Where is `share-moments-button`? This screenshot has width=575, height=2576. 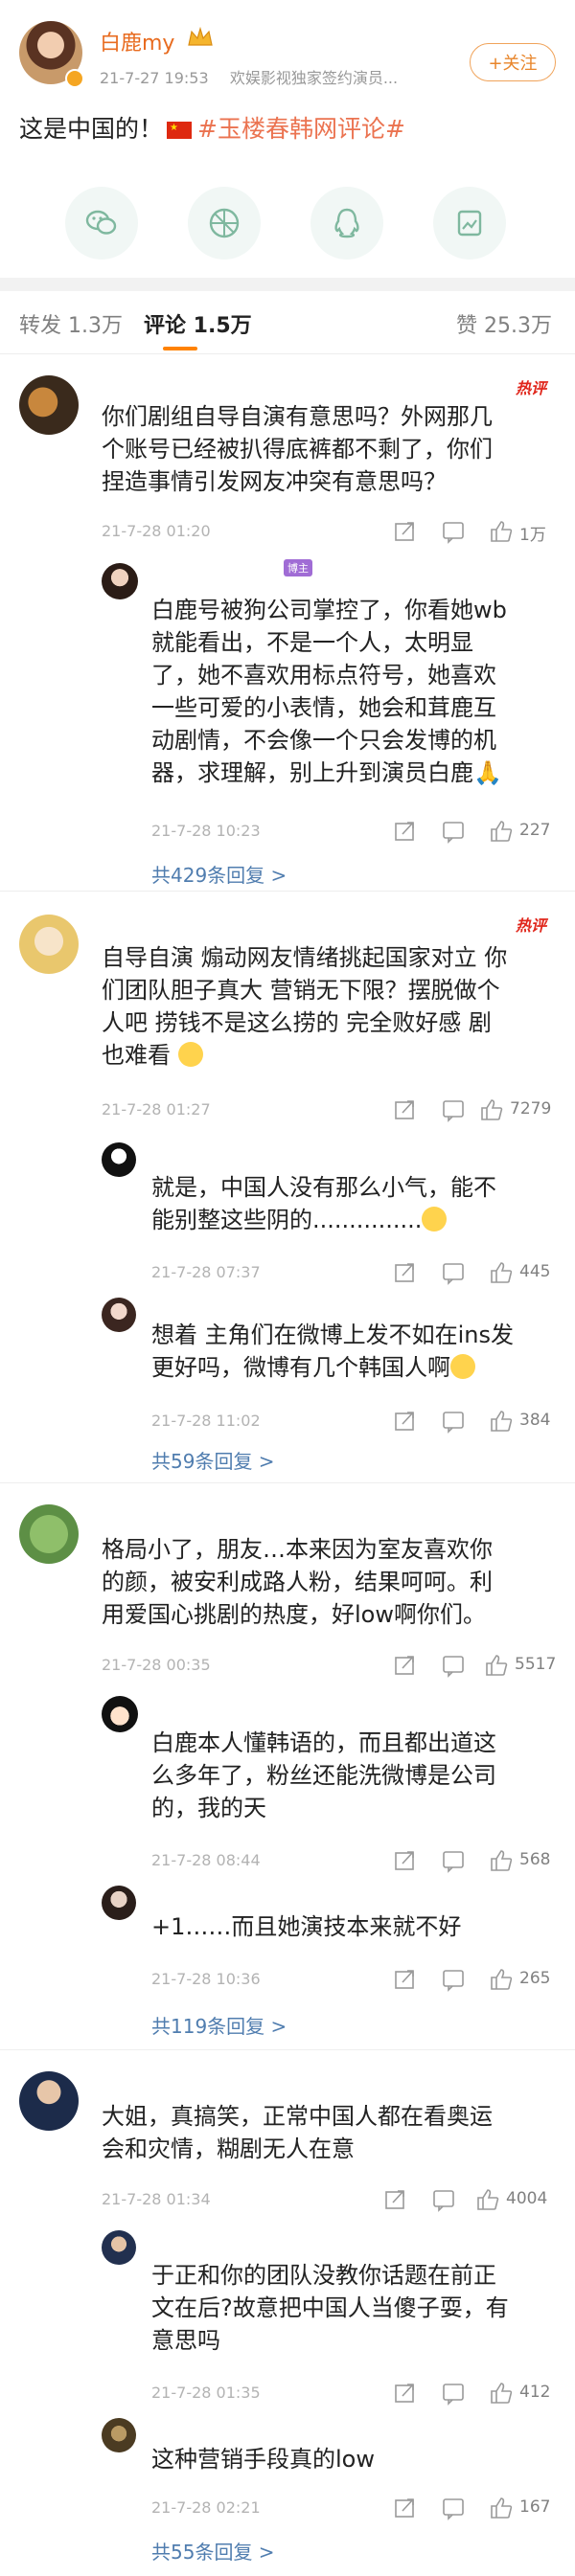 share-moments-button is located at coordinates (224, 223).